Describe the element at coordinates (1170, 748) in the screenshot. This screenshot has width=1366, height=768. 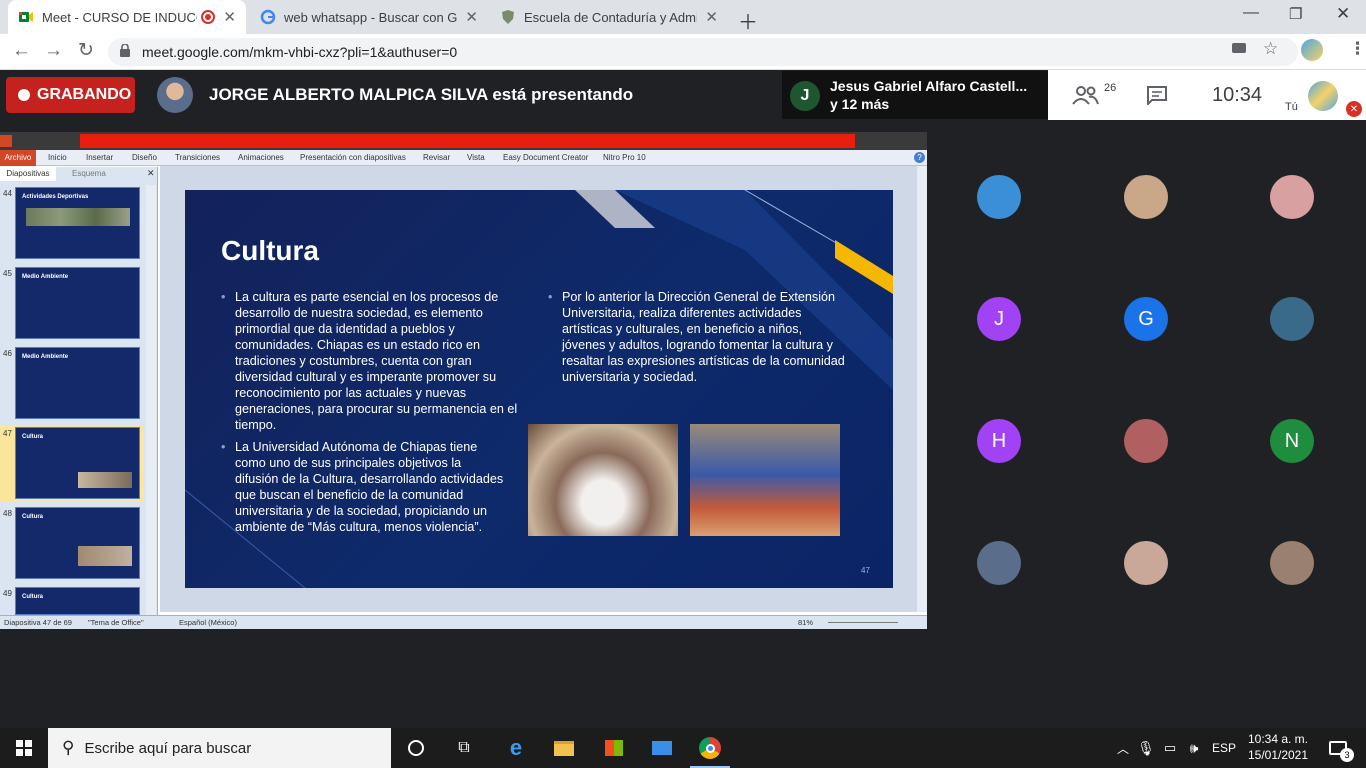
I see `network-icon: ▭` at that location.